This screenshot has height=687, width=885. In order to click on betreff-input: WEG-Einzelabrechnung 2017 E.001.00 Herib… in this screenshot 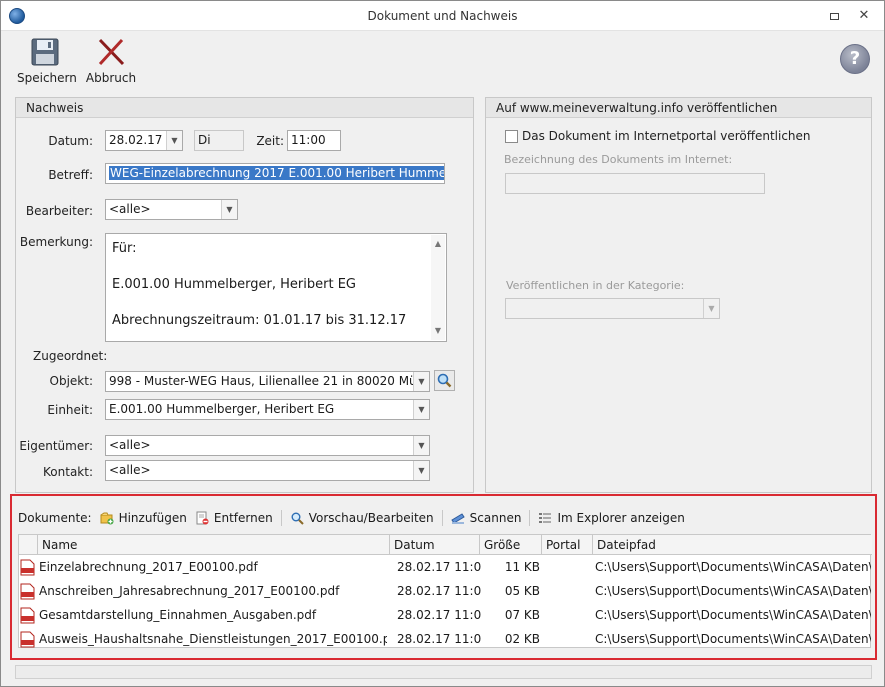, I will do `click(275, 173)`.